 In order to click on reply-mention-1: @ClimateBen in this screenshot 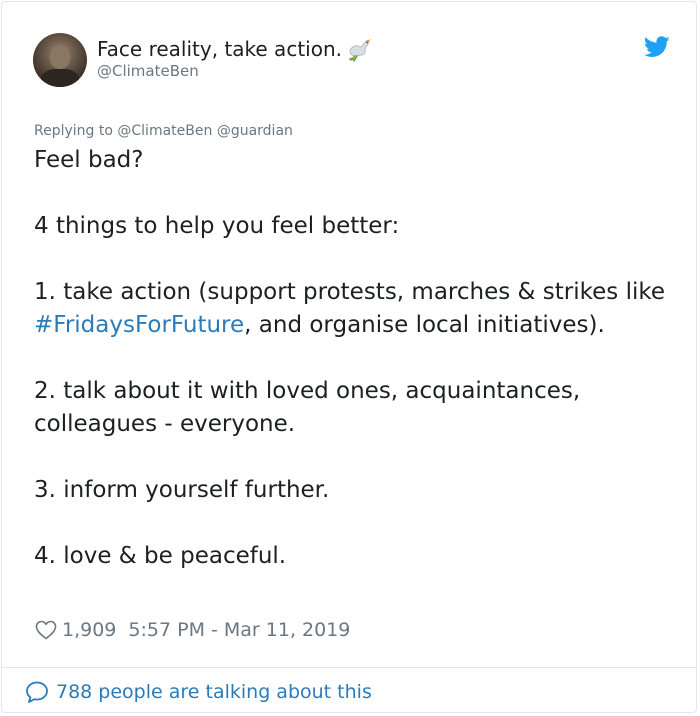, I will do `click(164, 131)`.